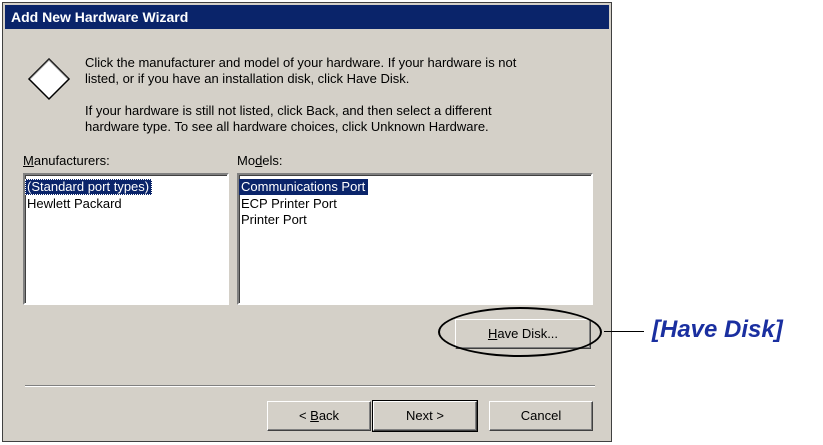  I want to click on separator, so click(310, 386).